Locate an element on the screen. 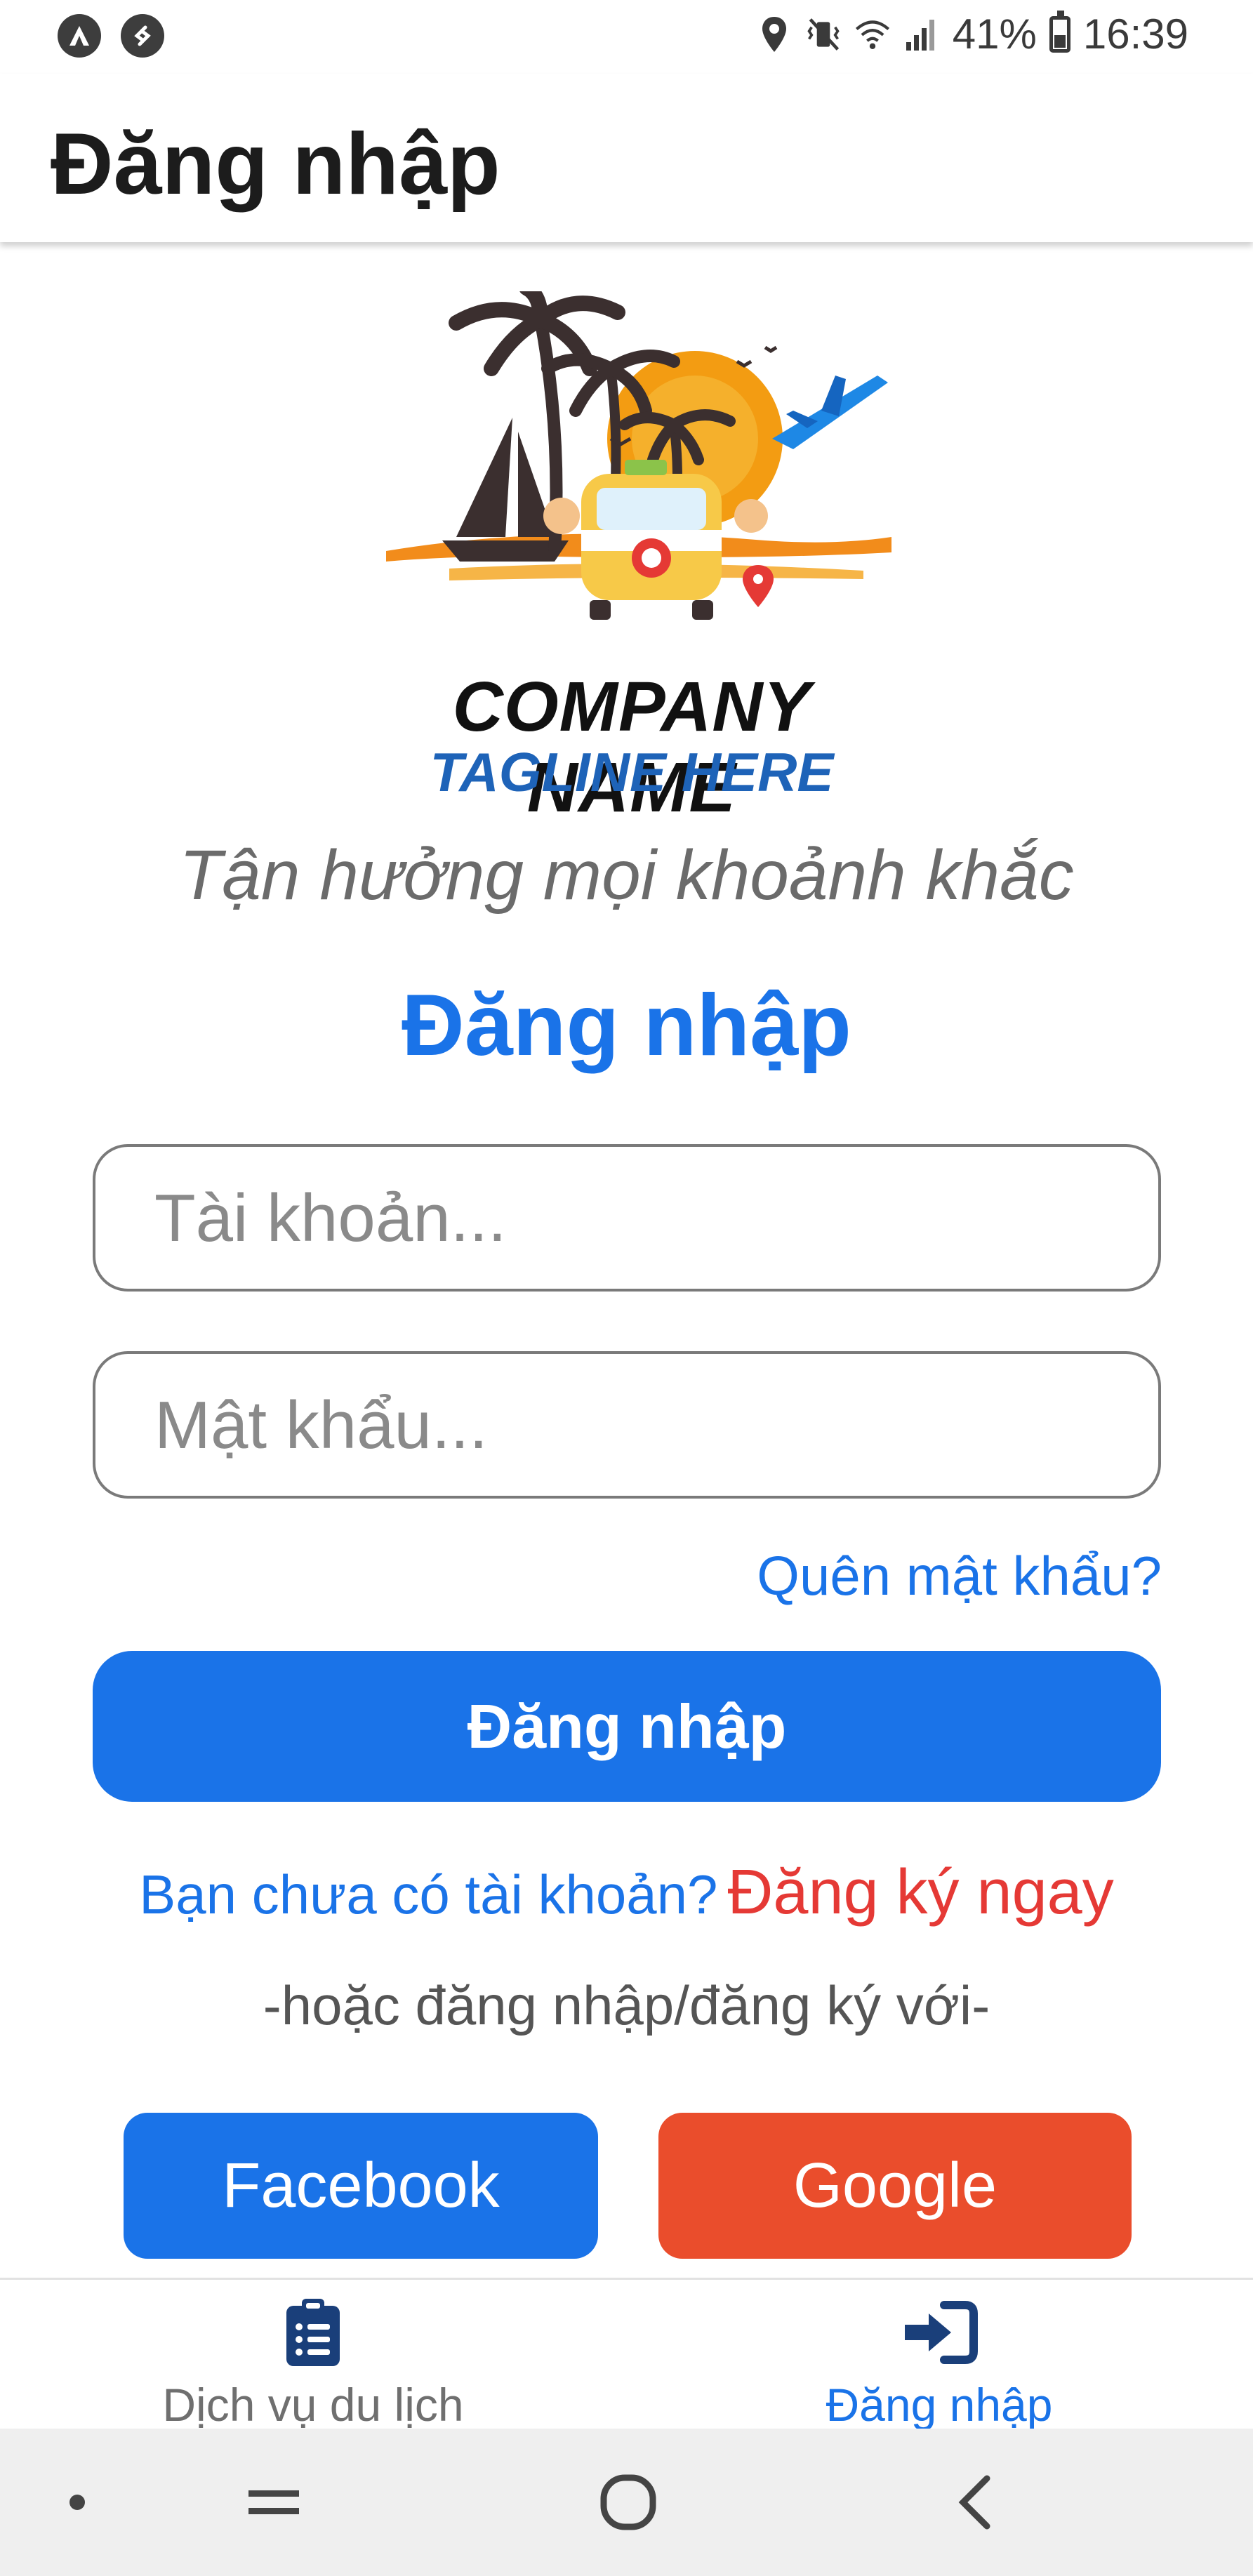 This screenshot has height=2576, width=1253. login-heading: Đăng nhập is located at coordinates (626, 1025).